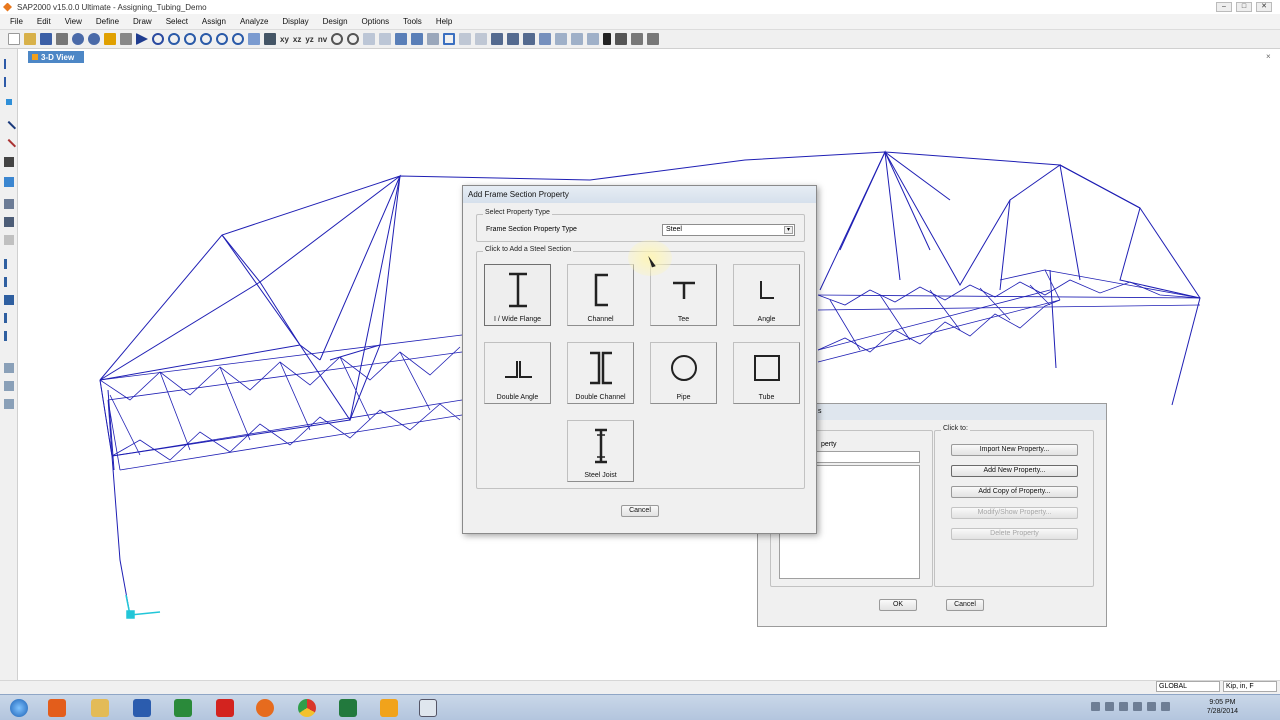 The height and width of the screenshot is (720, 1280). I want to click on units-select: Kip, in, F, so click(1250, 686).